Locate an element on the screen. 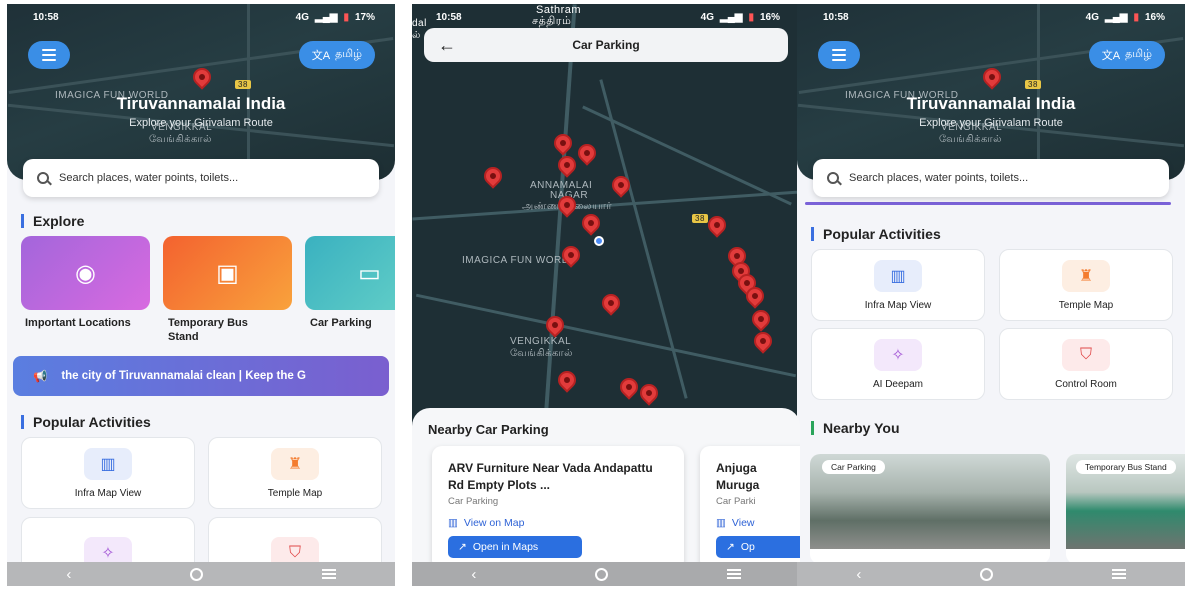 This screenshot has height=589, width=1191. sparkle-icon: ✧ is located at coordinates (898, 354).